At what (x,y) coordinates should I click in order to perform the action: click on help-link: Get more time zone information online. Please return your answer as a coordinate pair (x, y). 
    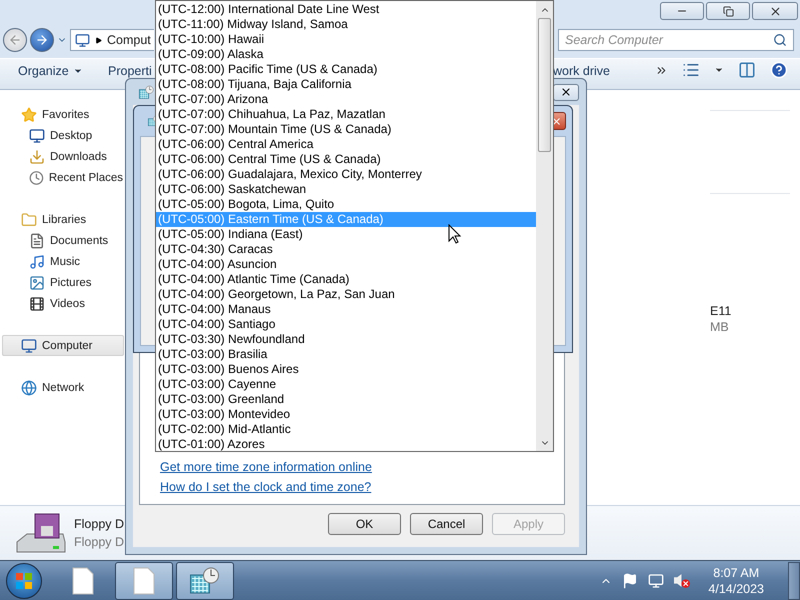
    Looking at the image, I should click on (266, 467).